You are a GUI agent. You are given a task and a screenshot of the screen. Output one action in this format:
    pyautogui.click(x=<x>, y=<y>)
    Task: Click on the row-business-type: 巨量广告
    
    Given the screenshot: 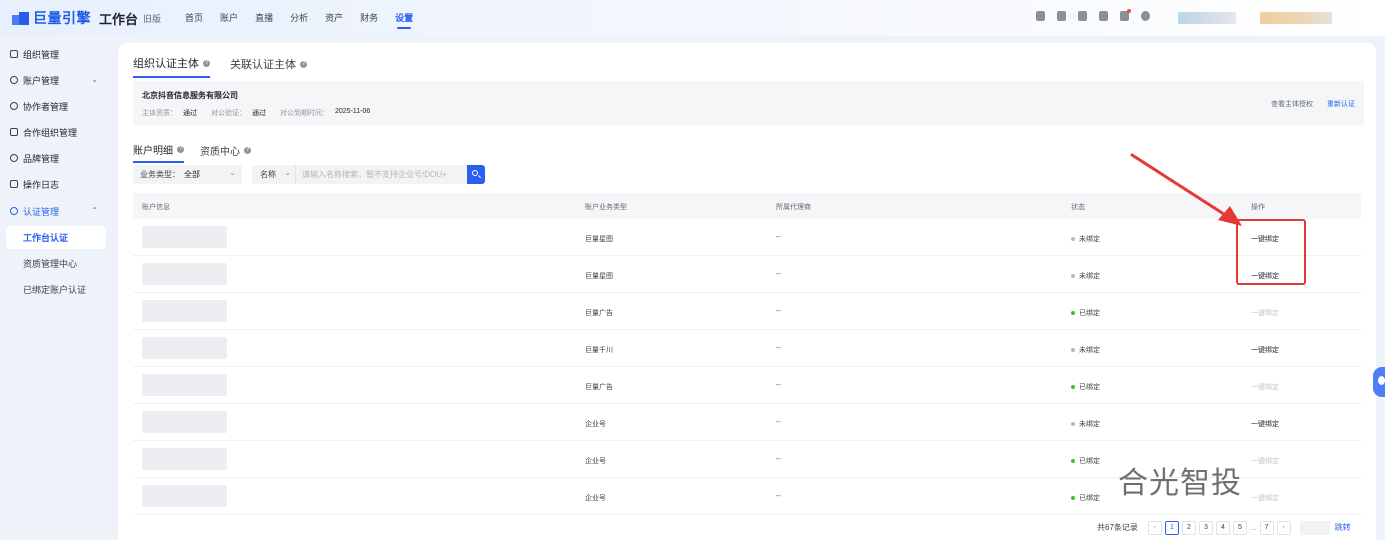 What is the action you would take?
    pyautogui.click(x=599, y=313)
    